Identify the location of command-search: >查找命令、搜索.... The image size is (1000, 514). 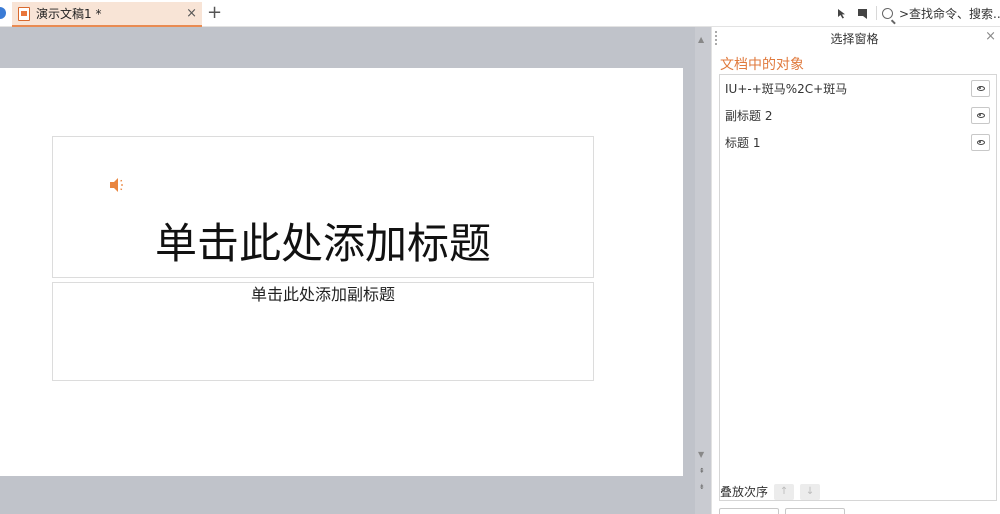
(941, 13).